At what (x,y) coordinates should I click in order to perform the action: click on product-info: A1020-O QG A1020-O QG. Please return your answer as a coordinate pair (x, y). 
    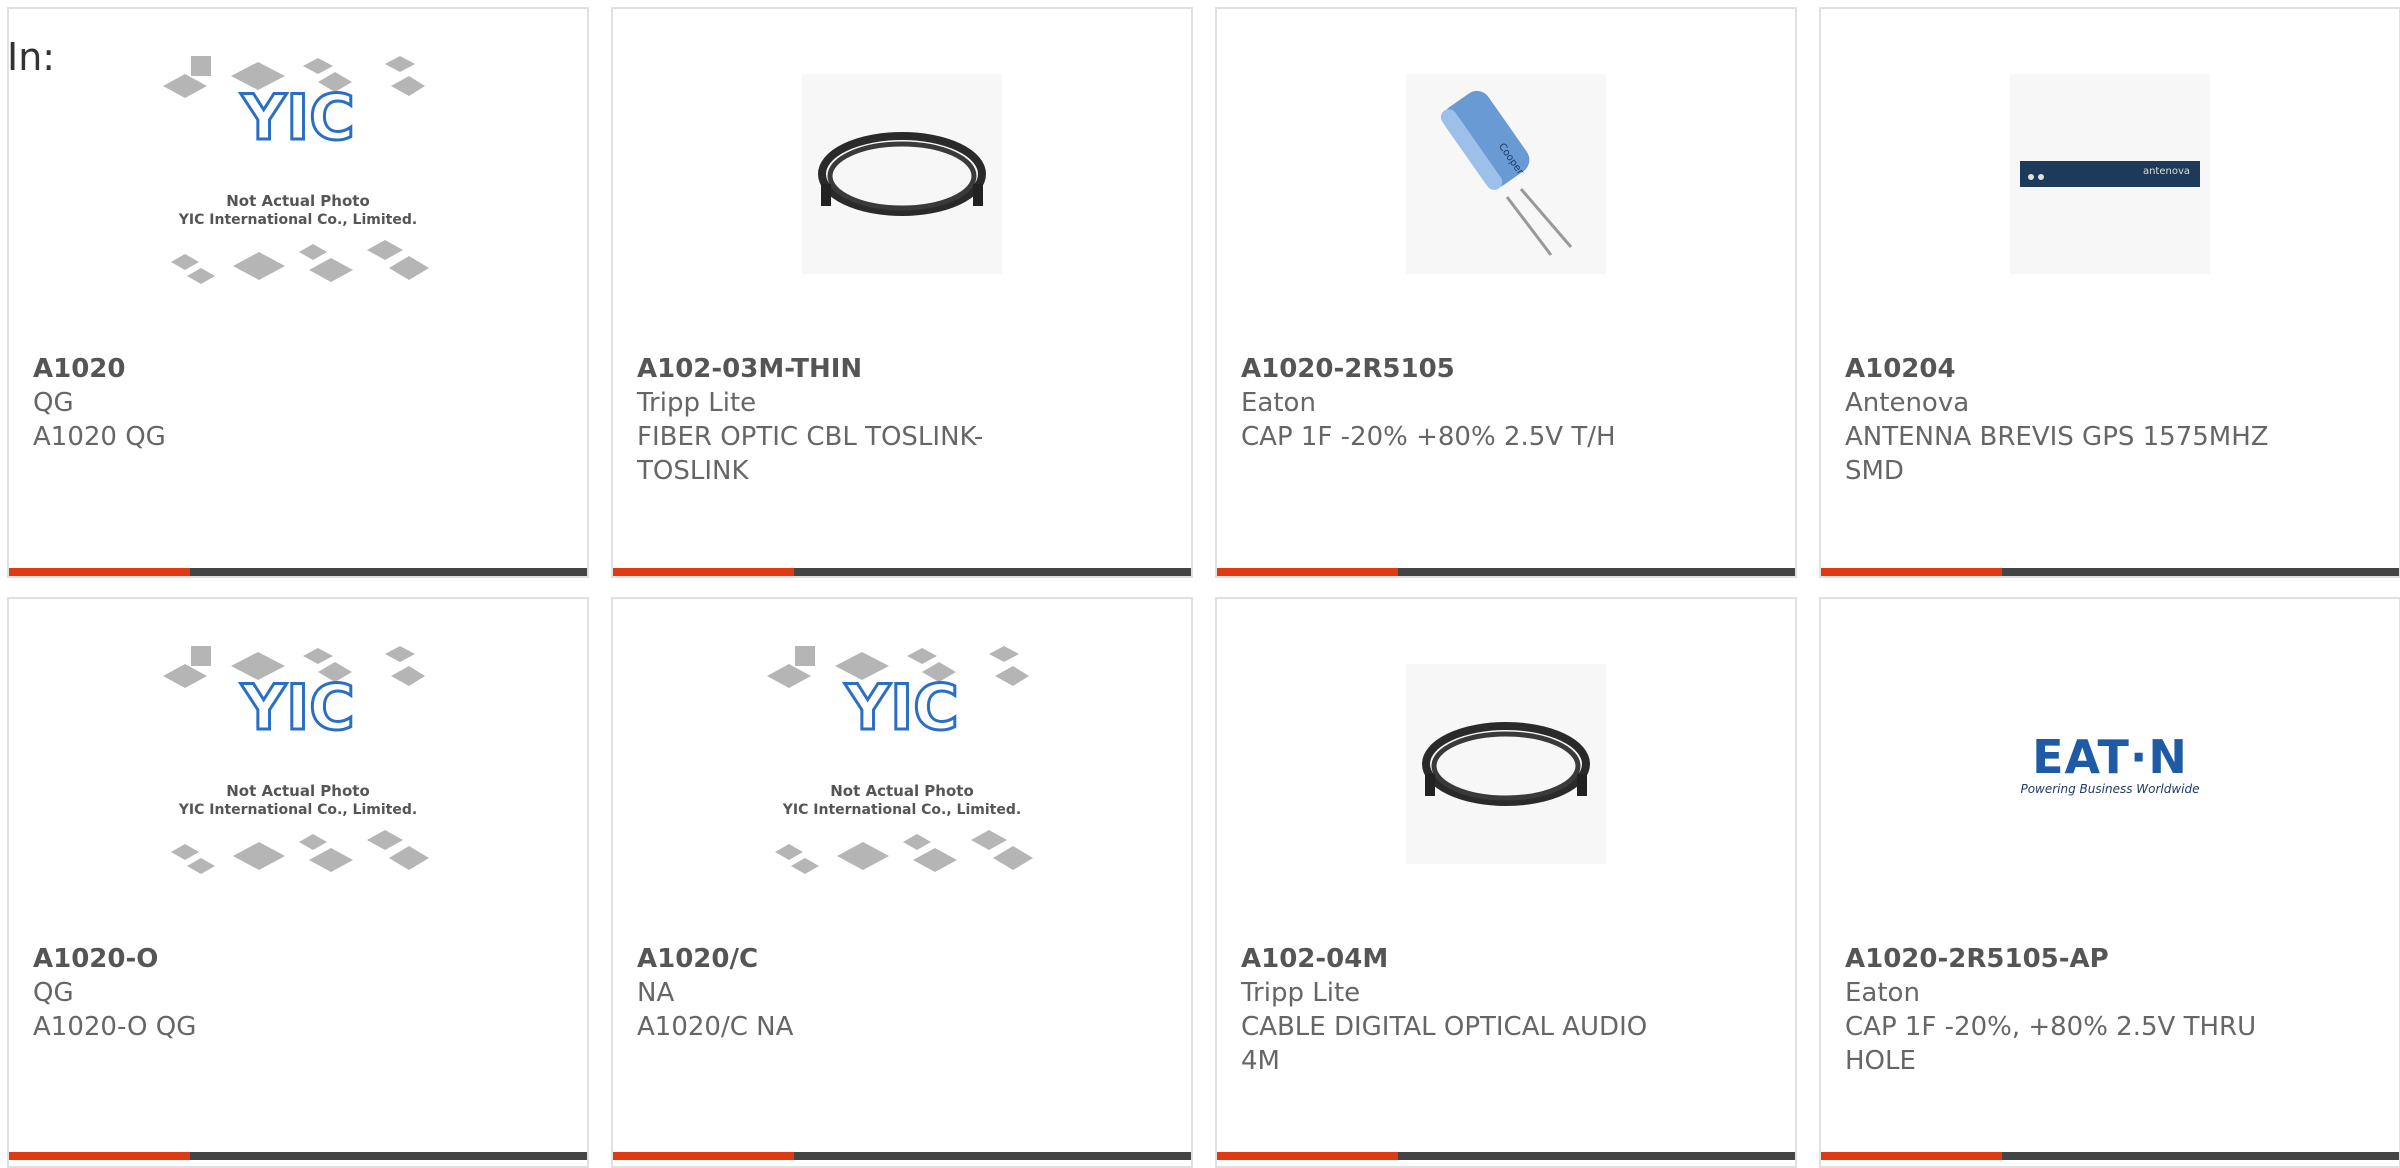
    Looking at the image, I should click on (248, 993).